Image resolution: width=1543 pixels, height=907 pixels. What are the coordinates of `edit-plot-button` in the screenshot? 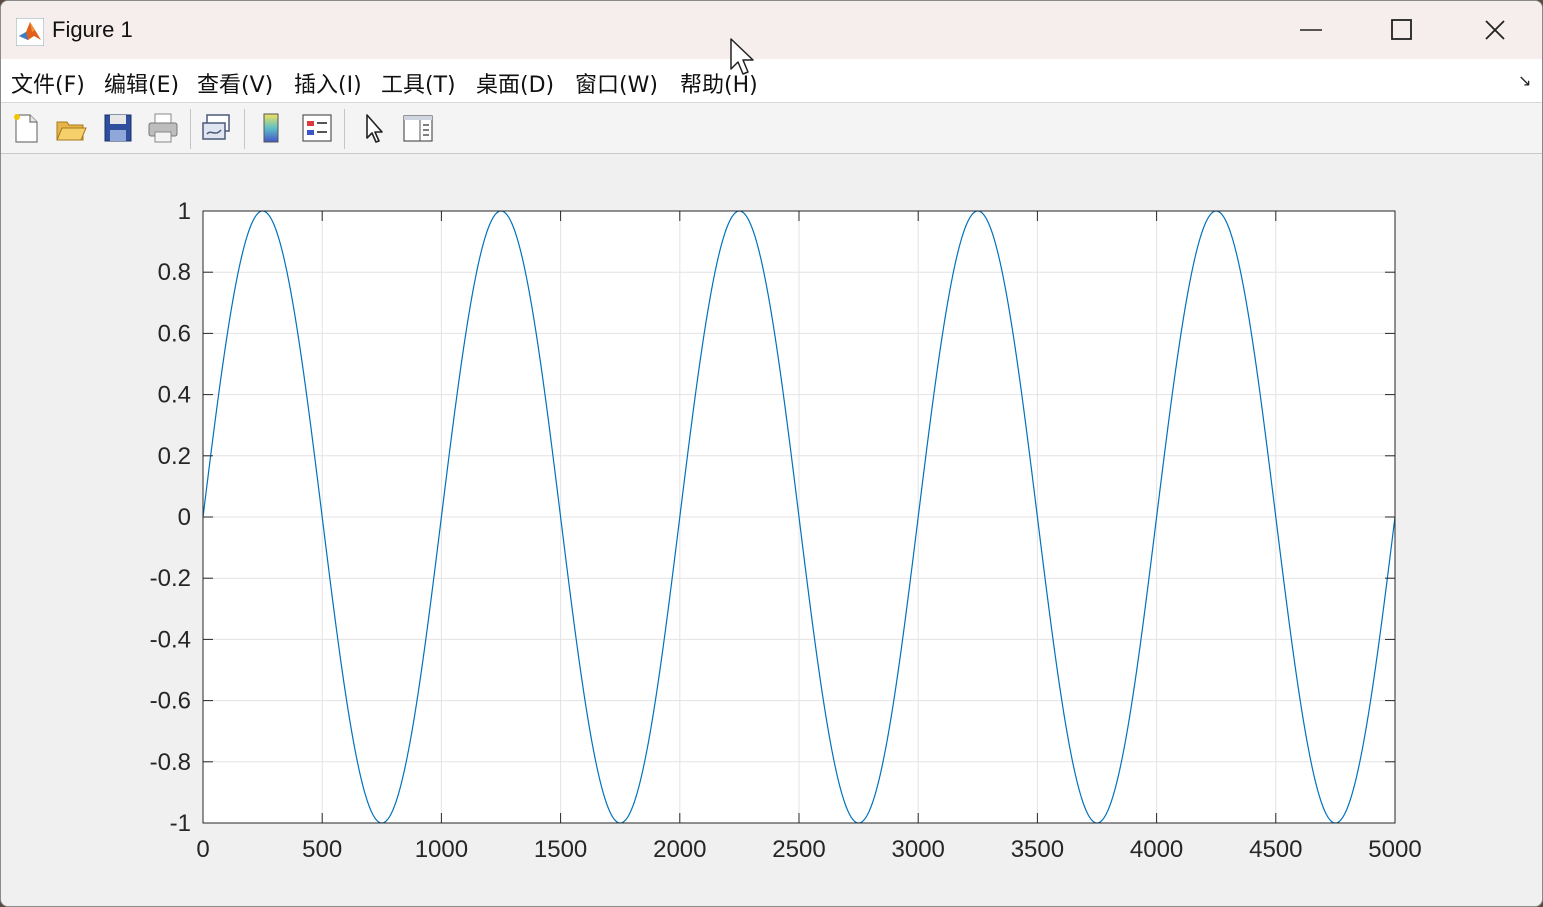 It's located at (374, 128).